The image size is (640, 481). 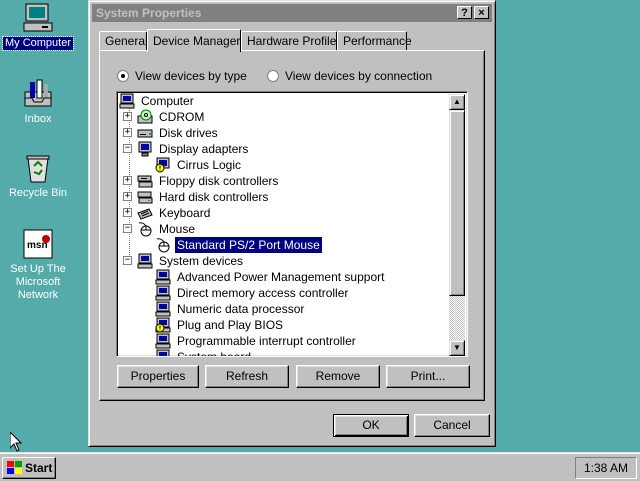 What do you see at coordinates (219, 181) in the screenshot?
I see `tree-item-label: Floppy disk controllers` at bounding box center [219, 181].